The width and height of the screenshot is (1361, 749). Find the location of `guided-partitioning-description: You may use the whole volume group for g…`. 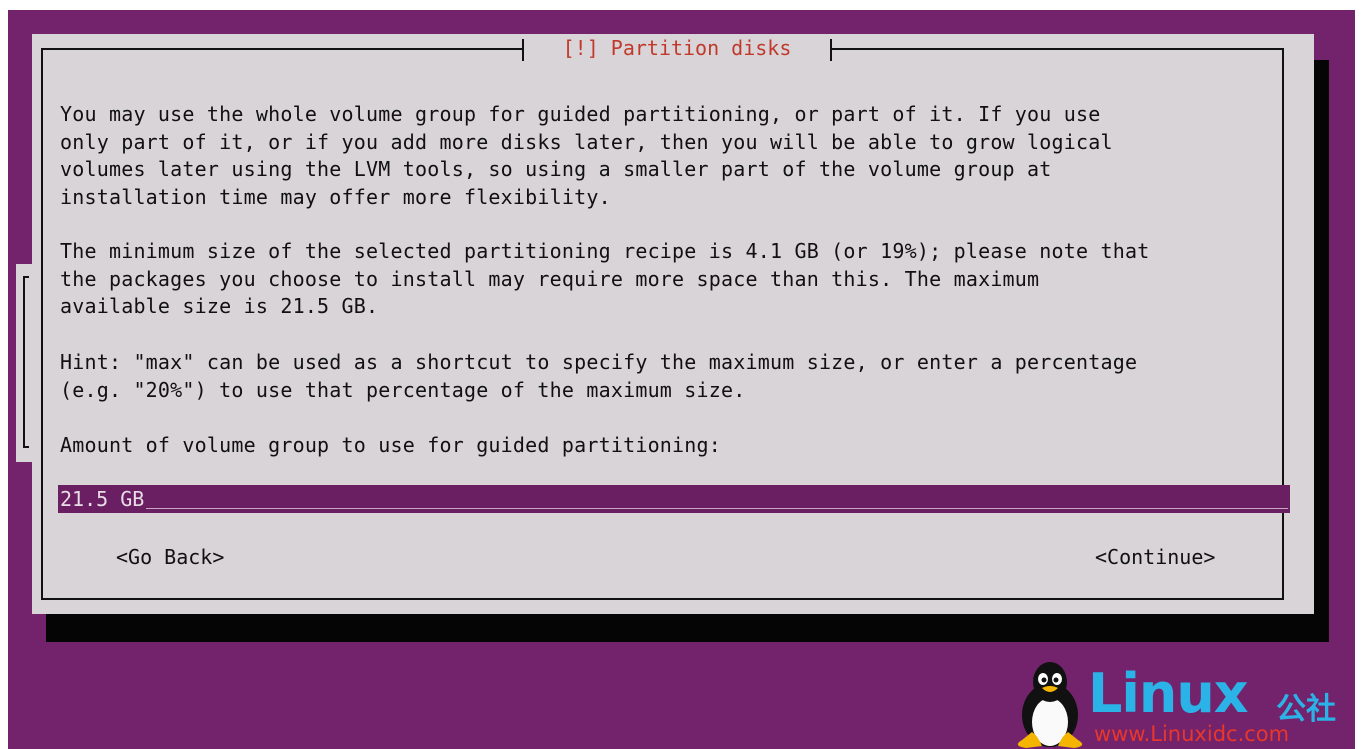

guided-partitioning-description: You may use the whole volume group for g… is located at coordinates (586, 155).